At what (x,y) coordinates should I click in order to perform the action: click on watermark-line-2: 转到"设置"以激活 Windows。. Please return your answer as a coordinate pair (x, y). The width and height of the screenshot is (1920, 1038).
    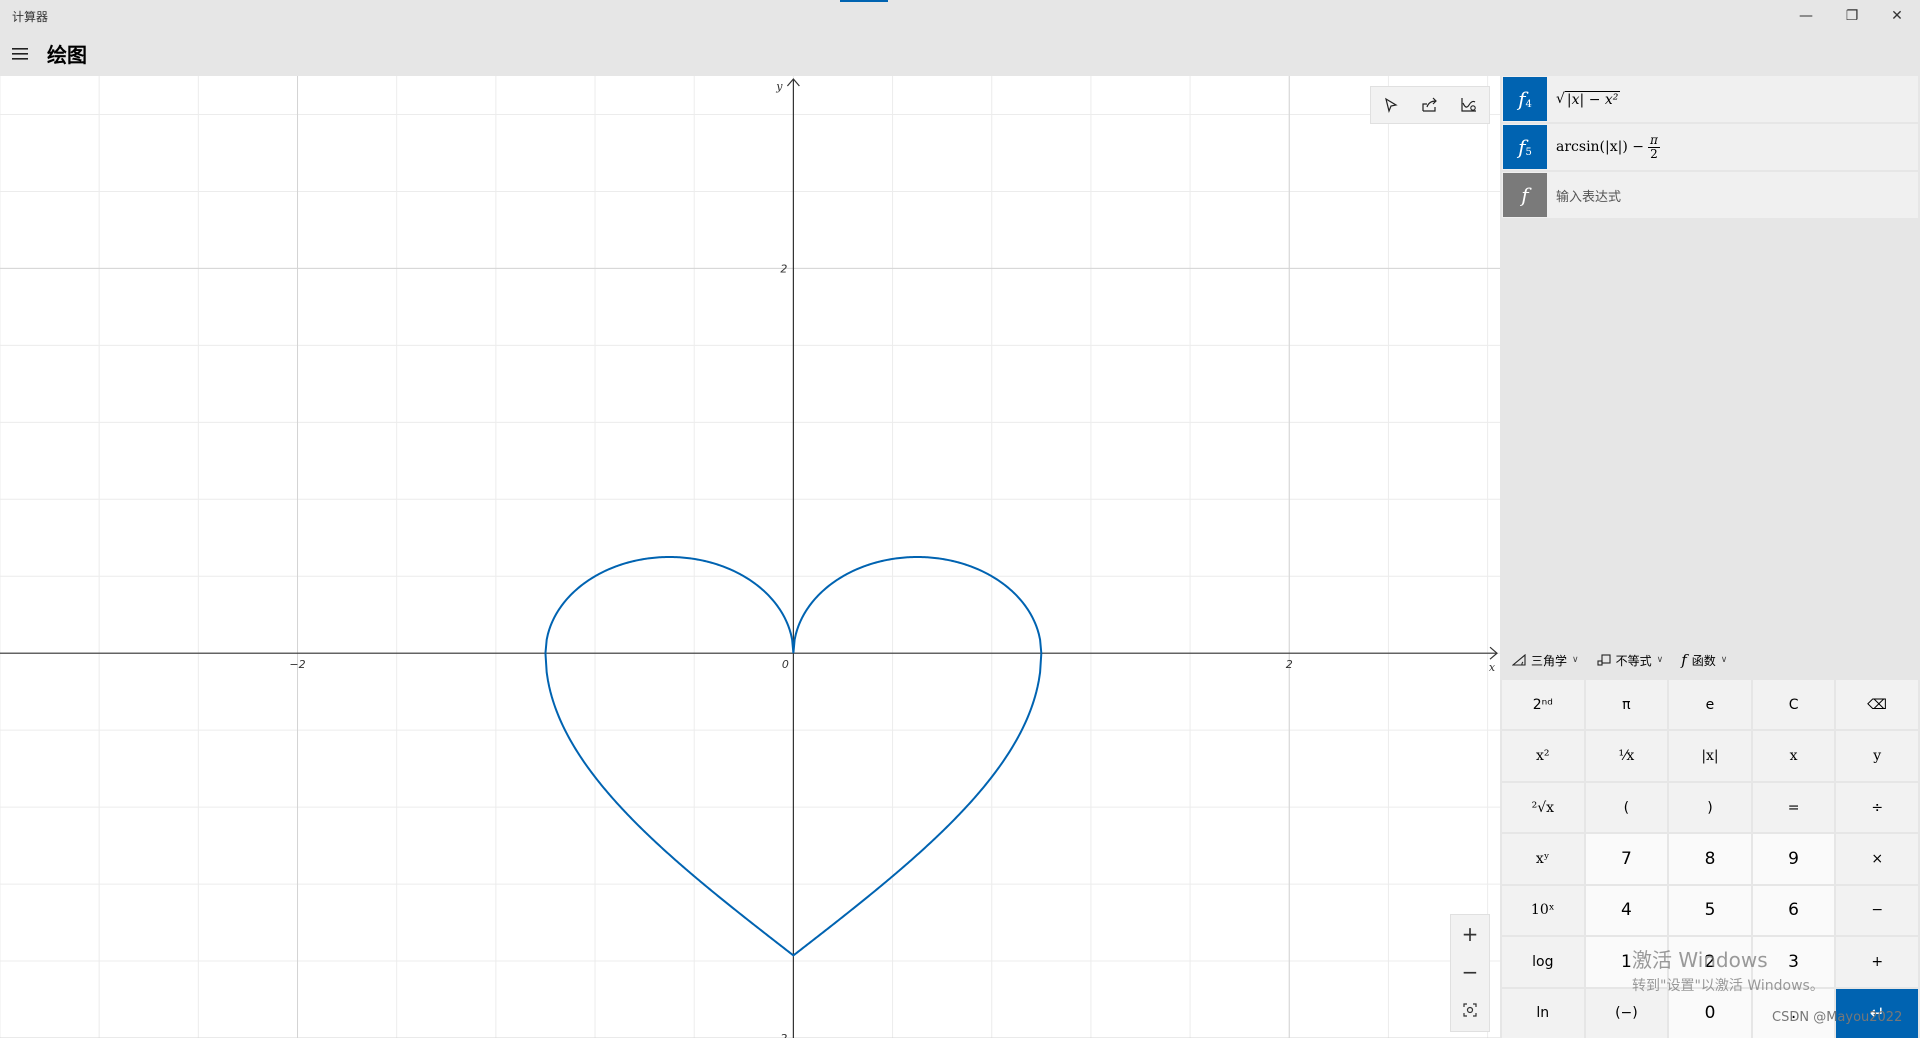
    Looking at the image, I should click on (1728, 986).